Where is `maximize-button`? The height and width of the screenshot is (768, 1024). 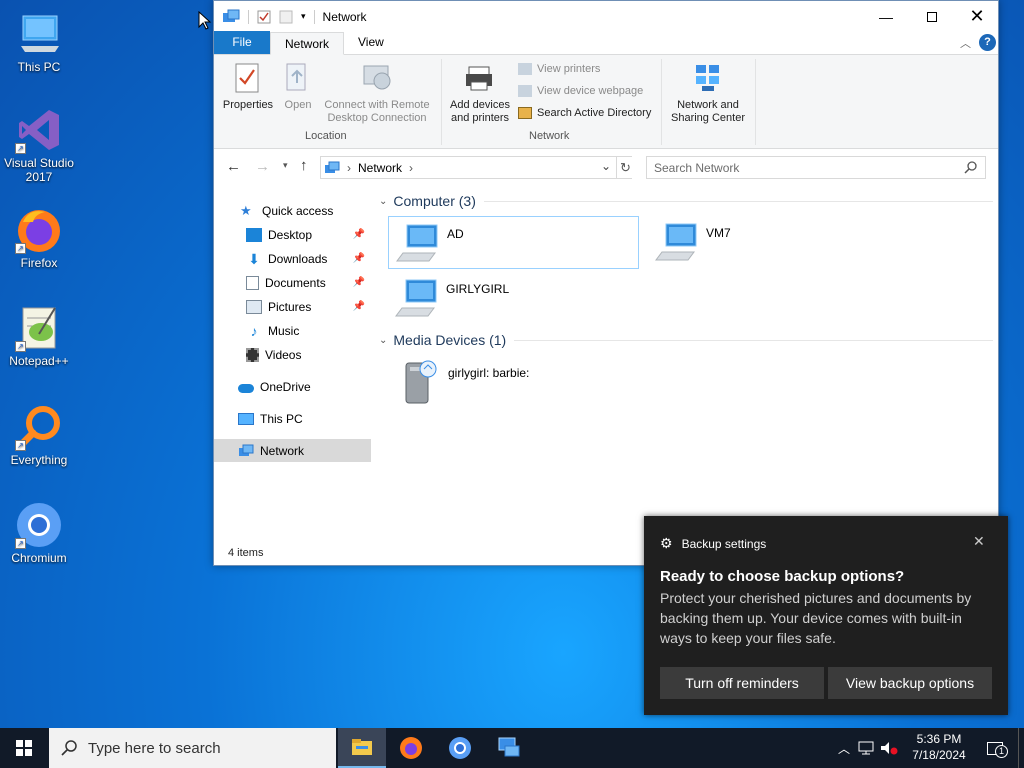
maximize-button is located at coordinates (932, 16).